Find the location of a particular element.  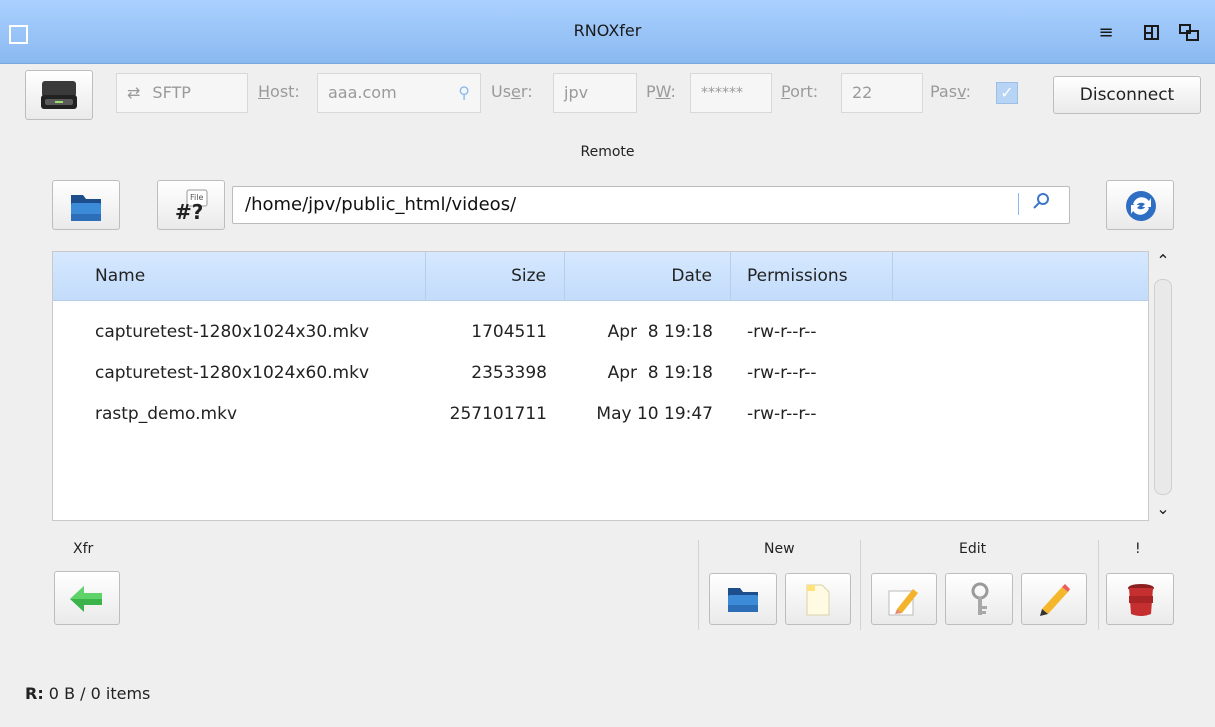

file-name: capturetest-1280x1024x60.mkv is located at coordinates (232, 373).